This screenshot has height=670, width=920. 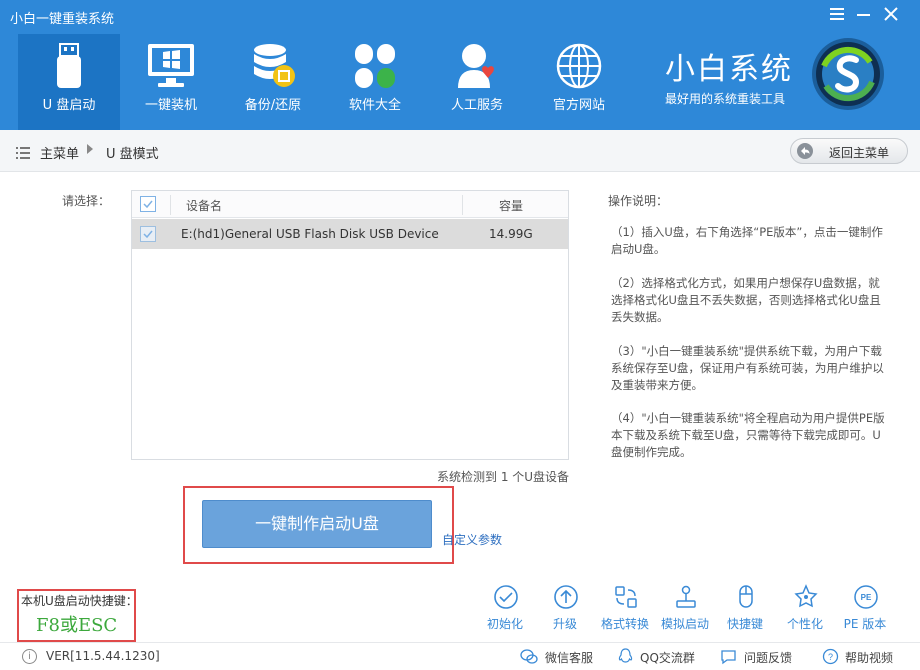 I want to click on custom-params-link: 自定义参数, so click(x=472, y=539).